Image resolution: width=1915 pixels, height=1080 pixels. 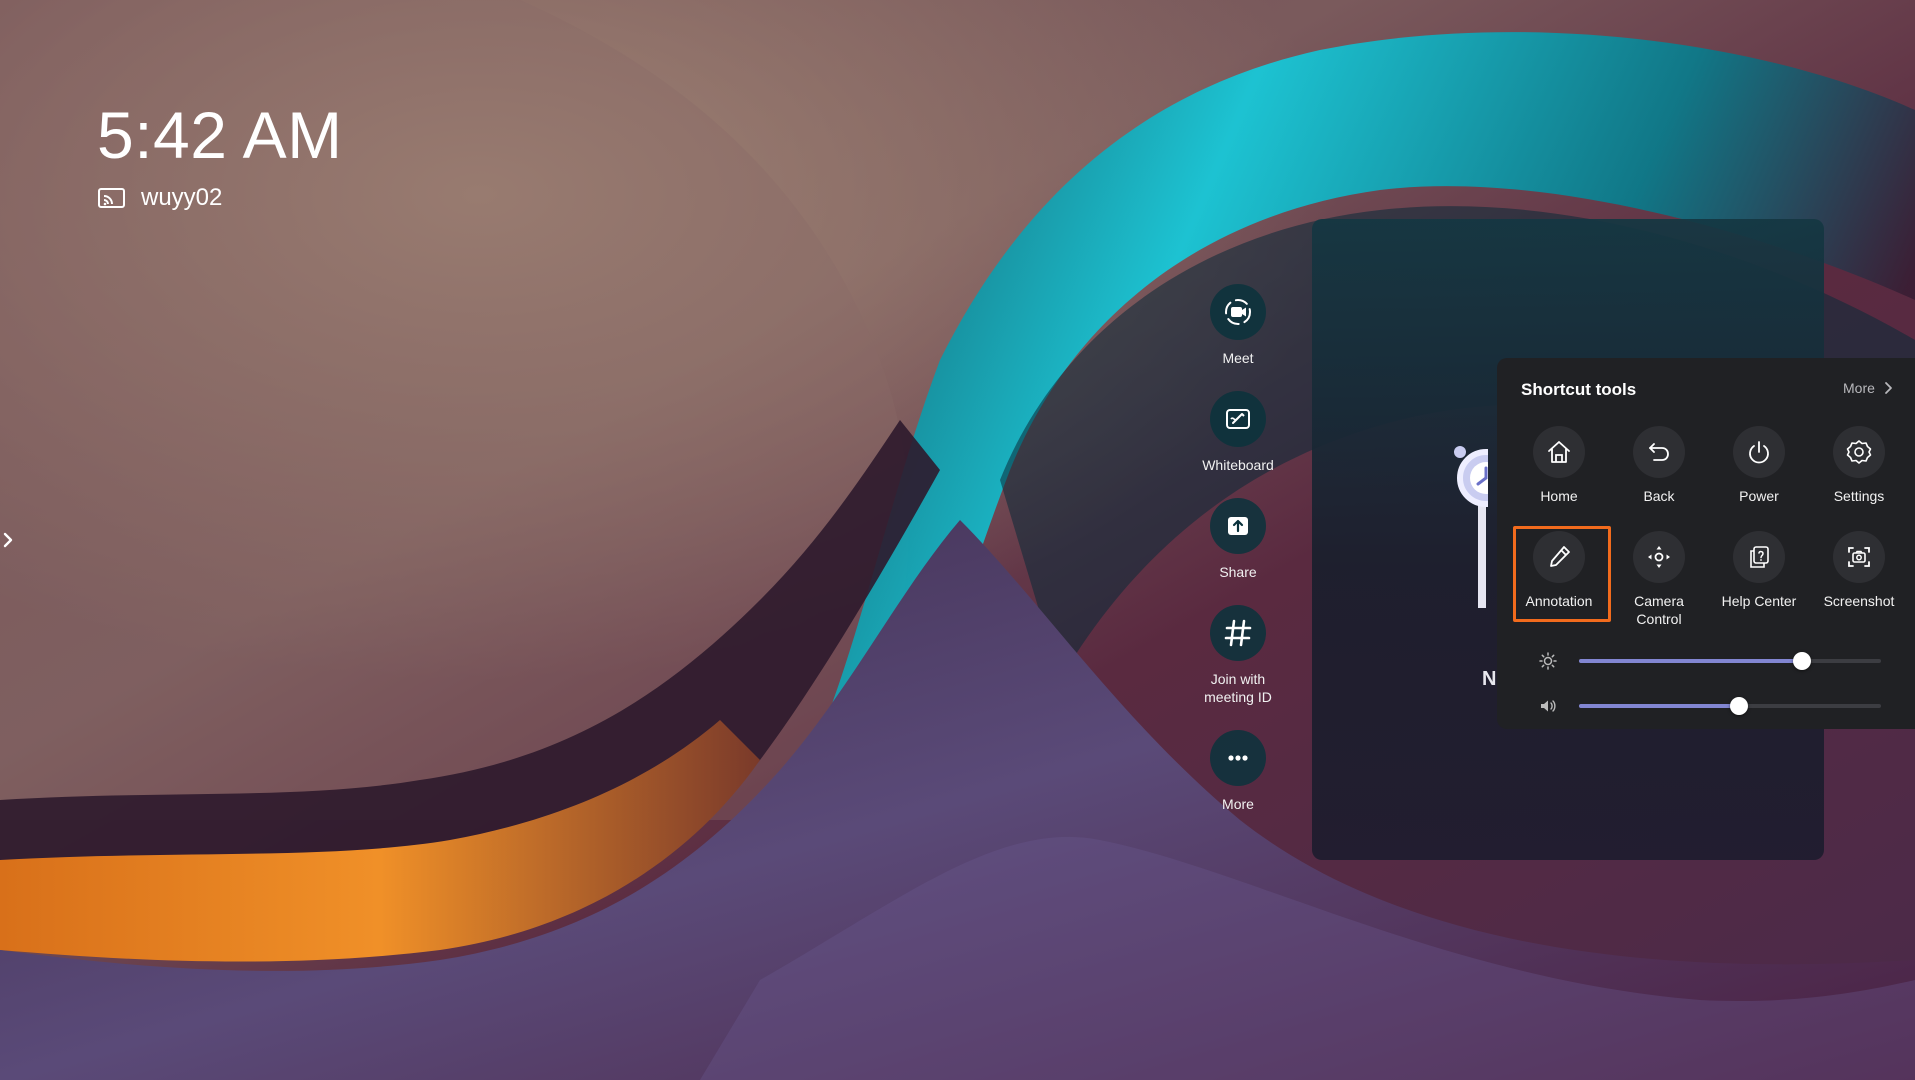 I want to click on whiteboard-icon, so click(x=1238, y=419).